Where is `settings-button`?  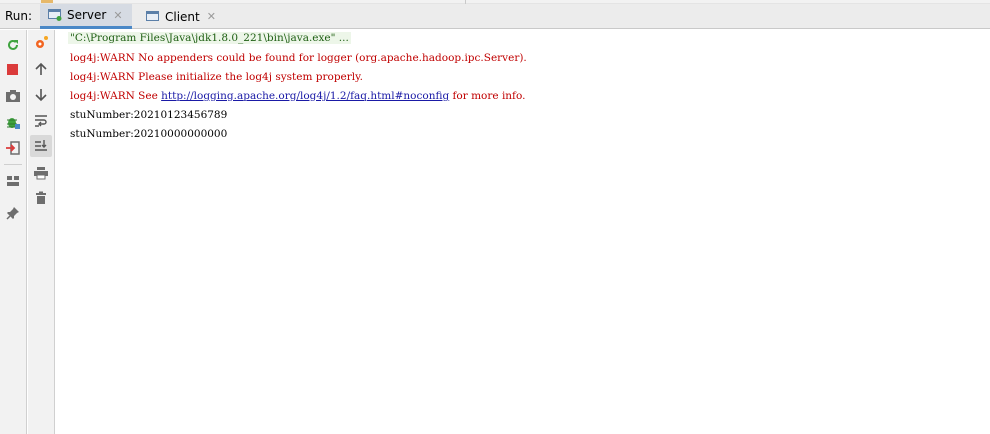
settings-button is located at coordinates (41, 43).